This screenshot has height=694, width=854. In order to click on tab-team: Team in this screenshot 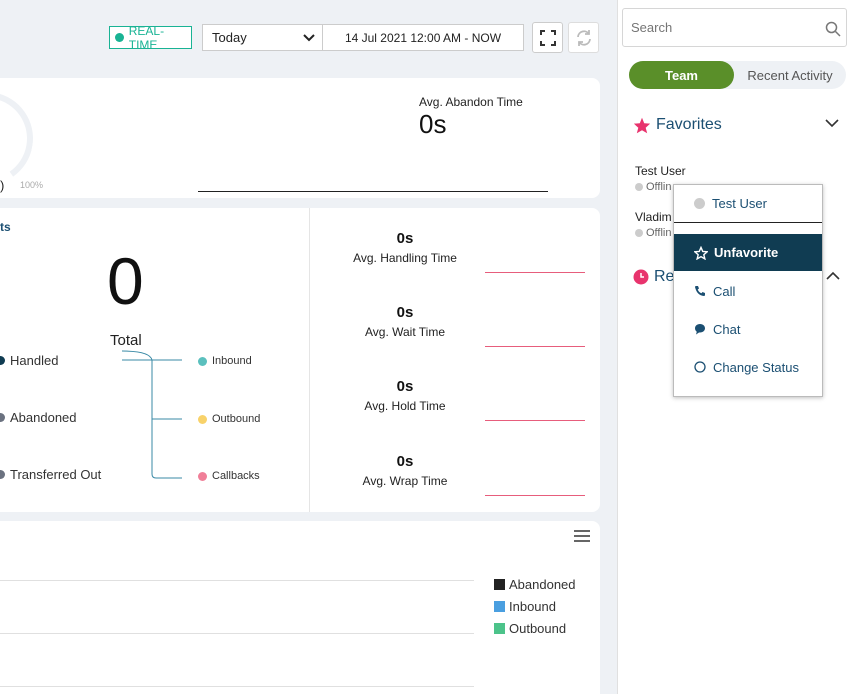, I will do `click(681, 75)`.